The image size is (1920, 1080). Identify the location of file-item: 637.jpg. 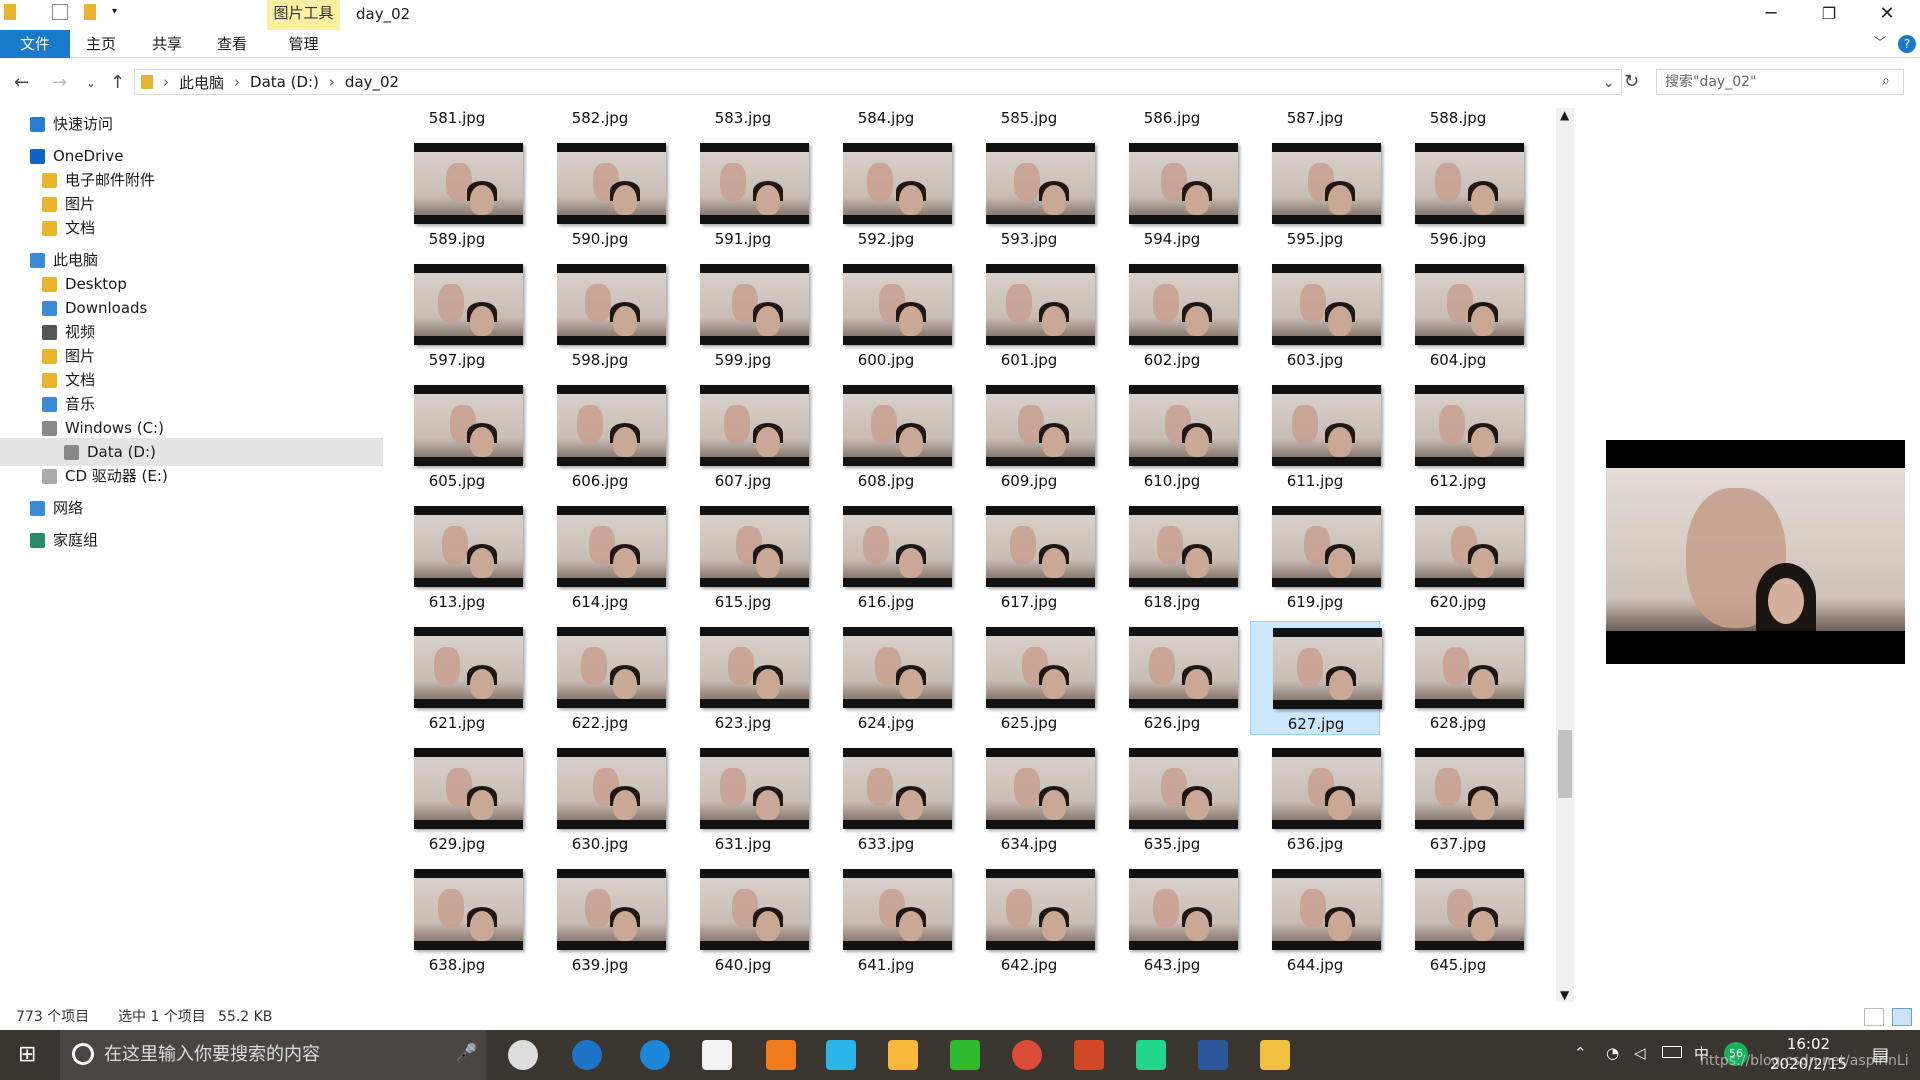
(1458, 799).